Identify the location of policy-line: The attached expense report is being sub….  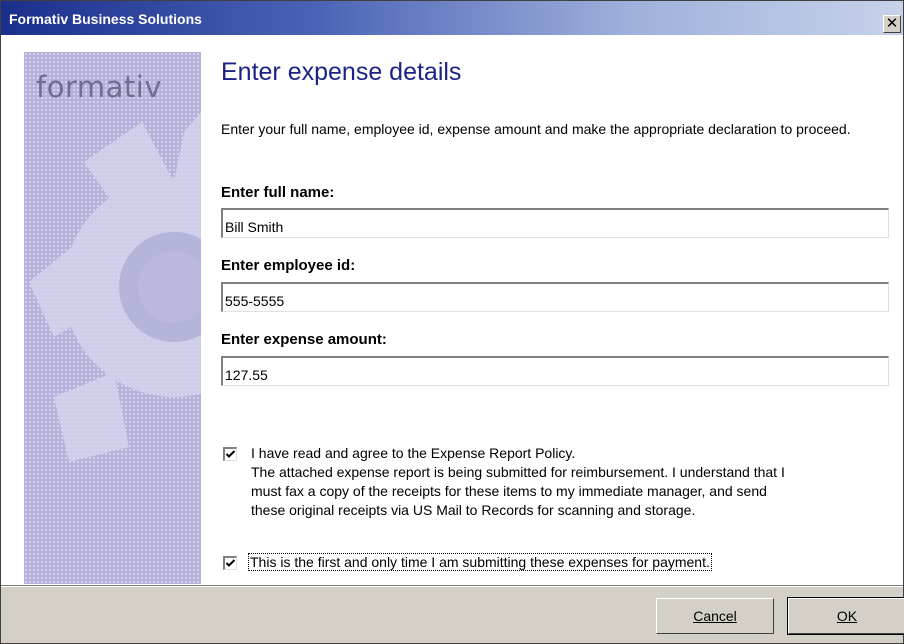
(518, 472).